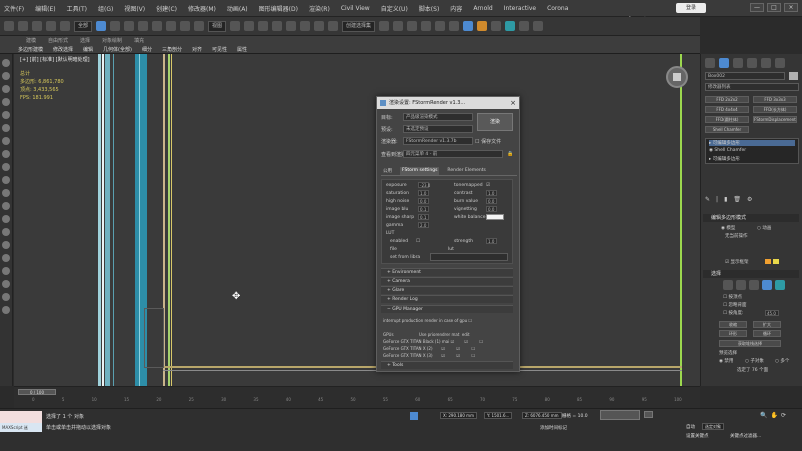 This screenshot has height=451, width=802. Describe the element at coordinates (6, 193) in the screenshot. I see `freeze-icon` at that location.